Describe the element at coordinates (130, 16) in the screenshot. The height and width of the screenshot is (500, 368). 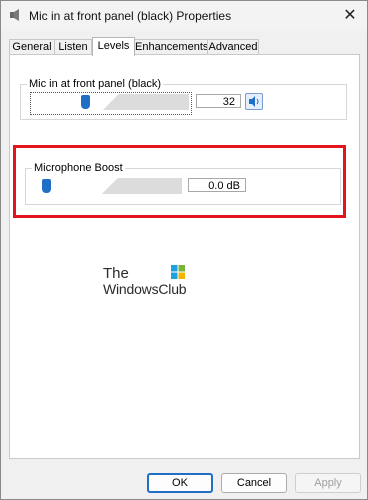
I see `window-title: Mic in at front panel (black) Properties` at that location.